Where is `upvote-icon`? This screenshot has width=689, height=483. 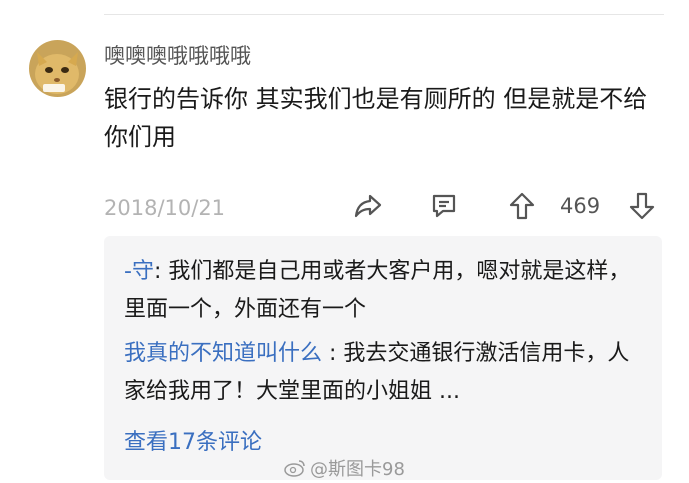 upvote-icon is located at coordinates (522, 206).